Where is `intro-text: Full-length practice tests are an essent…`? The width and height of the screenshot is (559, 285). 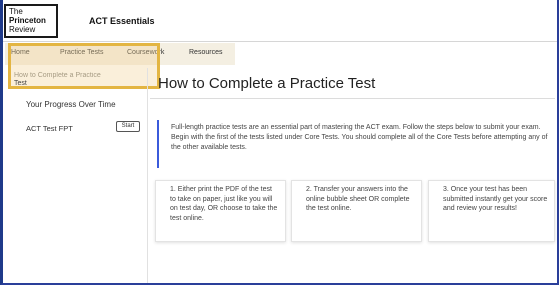 intro-text: Full-length practice tests are an essent… is located at coordinates (356, 144).